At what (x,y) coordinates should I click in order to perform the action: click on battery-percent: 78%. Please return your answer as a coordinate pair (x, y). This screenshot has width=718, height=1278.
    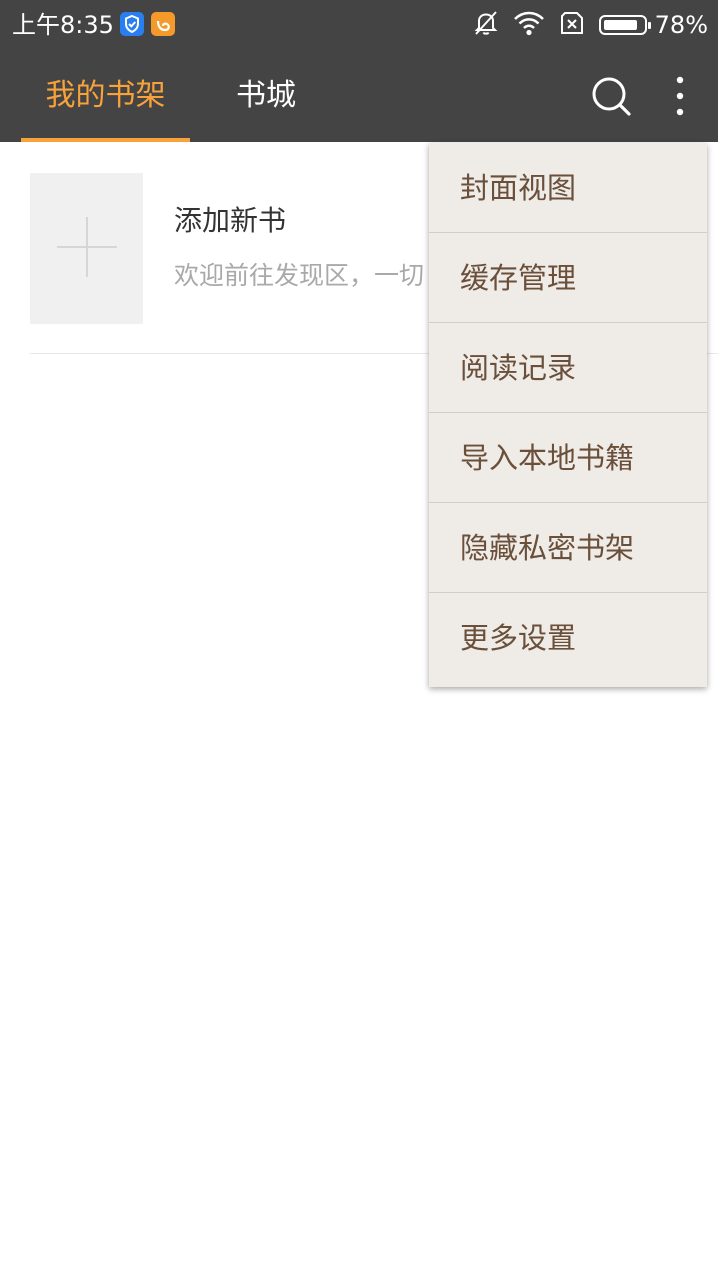
    Looking at the image, I should click on (681, 25).